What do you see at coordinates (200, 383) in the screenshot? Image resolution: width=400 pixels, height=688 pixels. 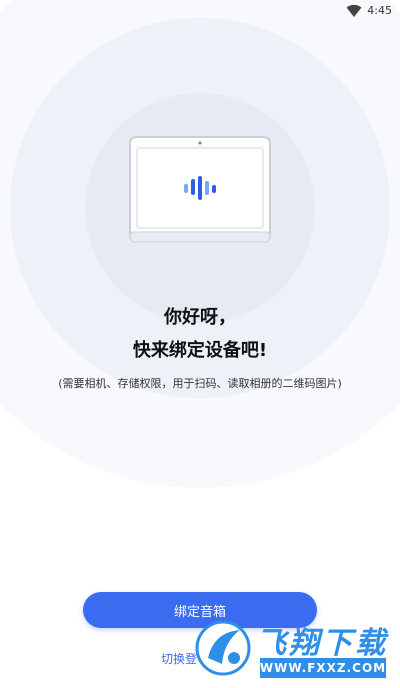 I see `permission-note: (需要相机、存储权限，用于扫码、读取相册的二维码图片)` at bounding box center [200, 383].